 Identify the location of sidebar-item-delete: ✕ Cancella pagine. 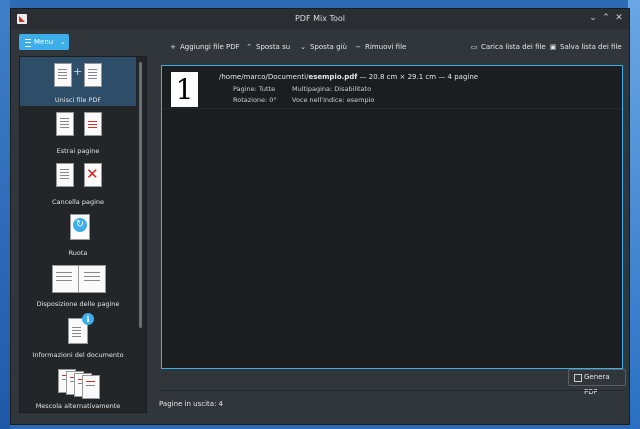
(78, 183).